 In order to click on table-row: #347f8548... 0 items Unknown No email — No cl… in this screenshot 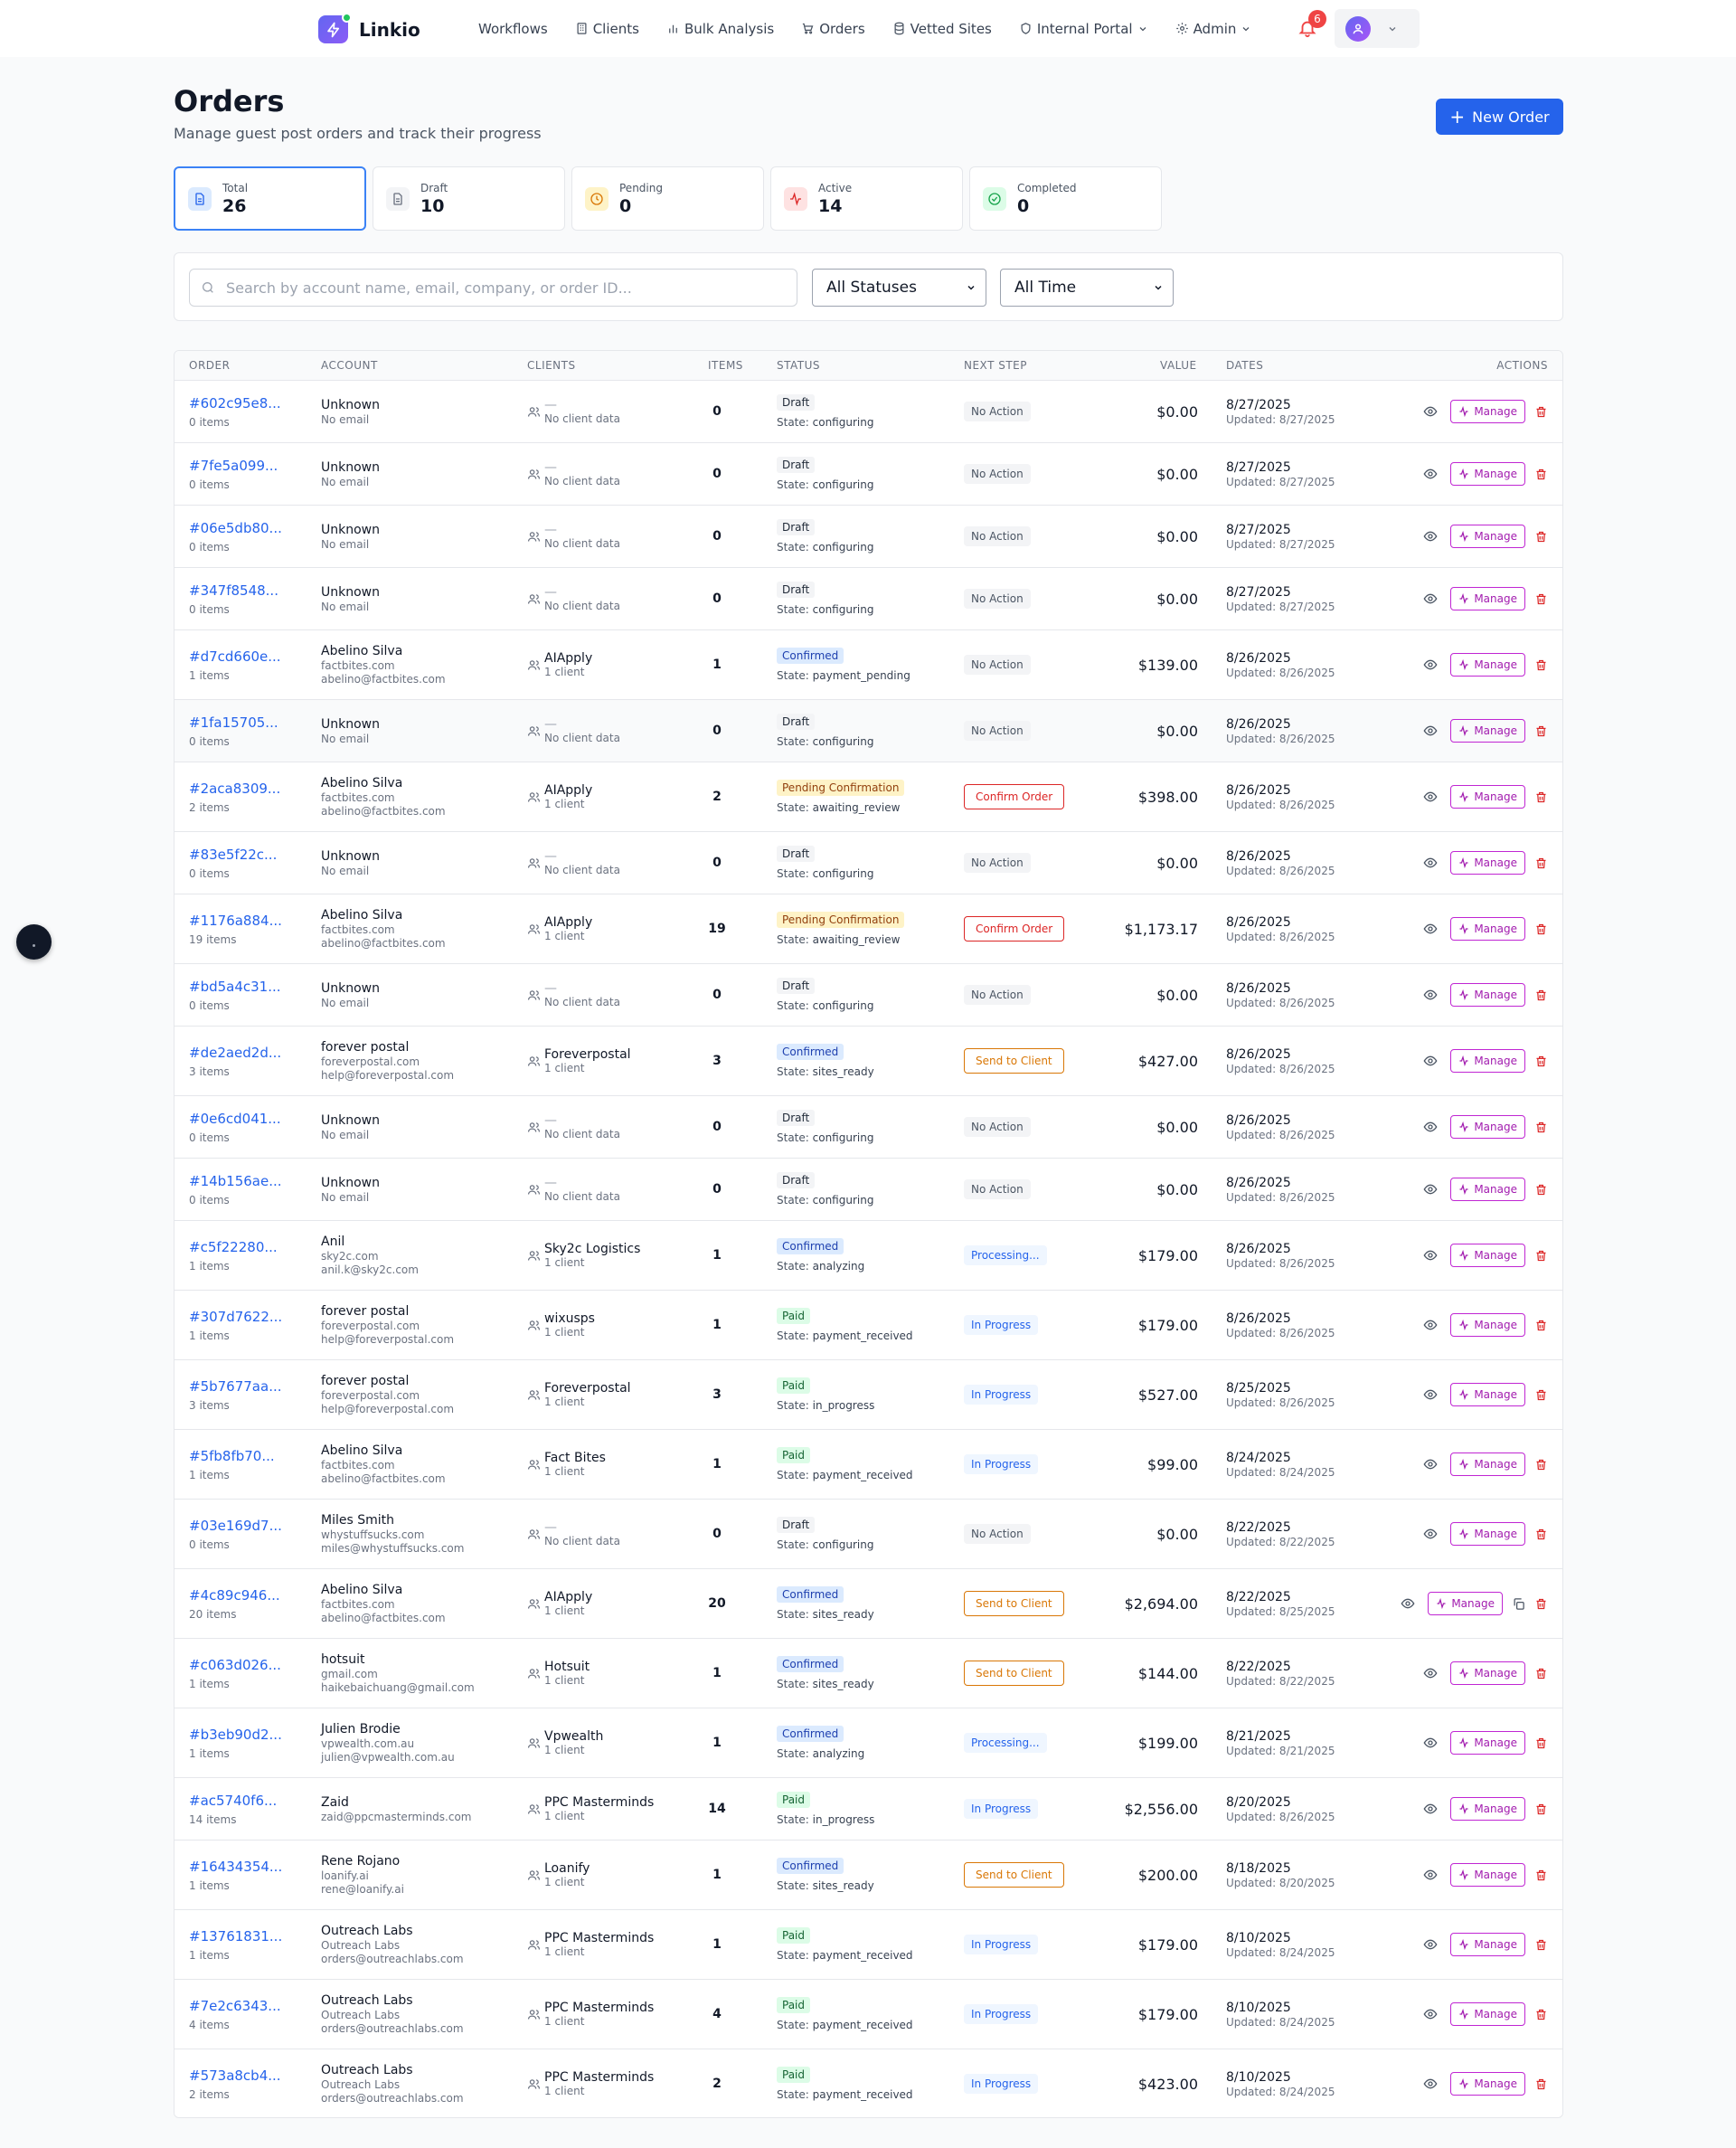, I will do `click(869, 599)`.